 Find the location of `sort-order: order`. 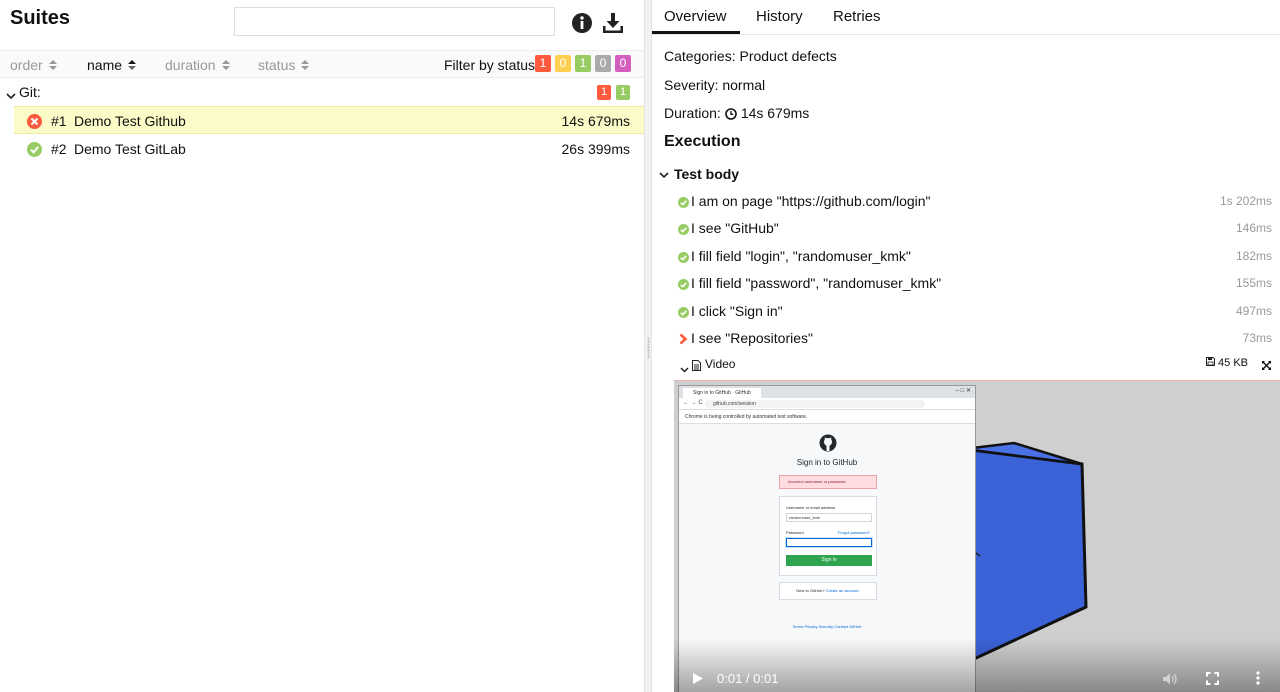

sort-order: order is located at coordinates (33, 65).